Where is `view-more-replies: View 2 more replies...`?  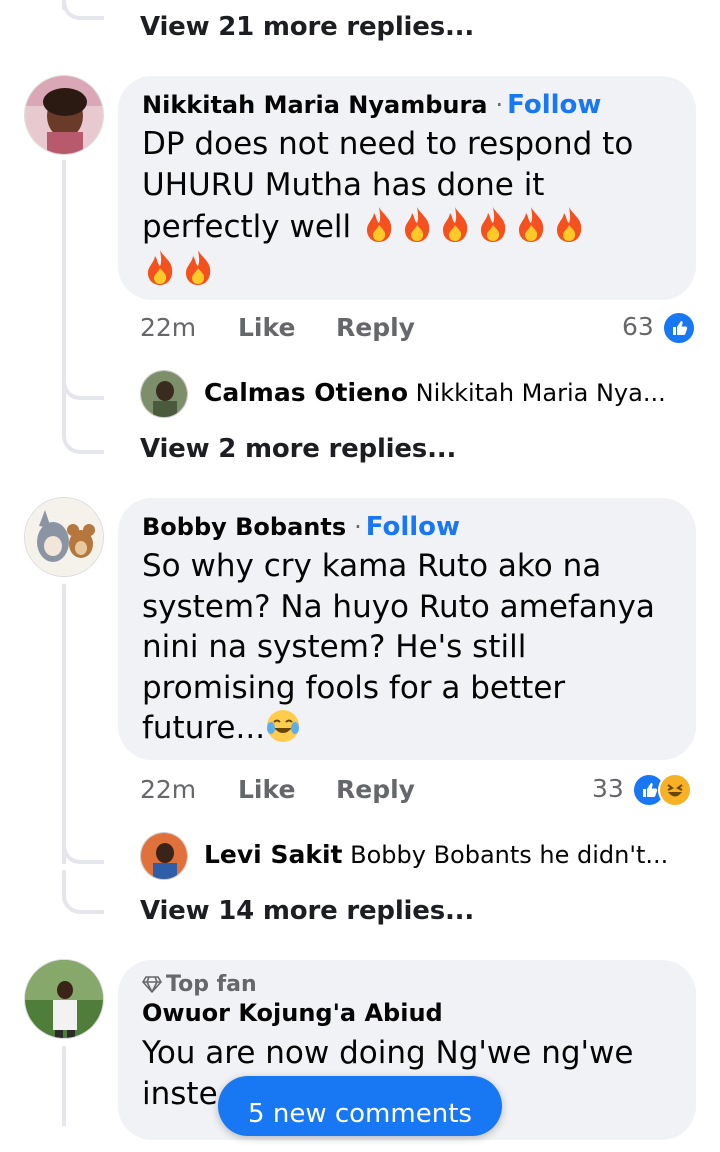 view-more-replies: View 2 more replies... is located at coordinates (298, 449).